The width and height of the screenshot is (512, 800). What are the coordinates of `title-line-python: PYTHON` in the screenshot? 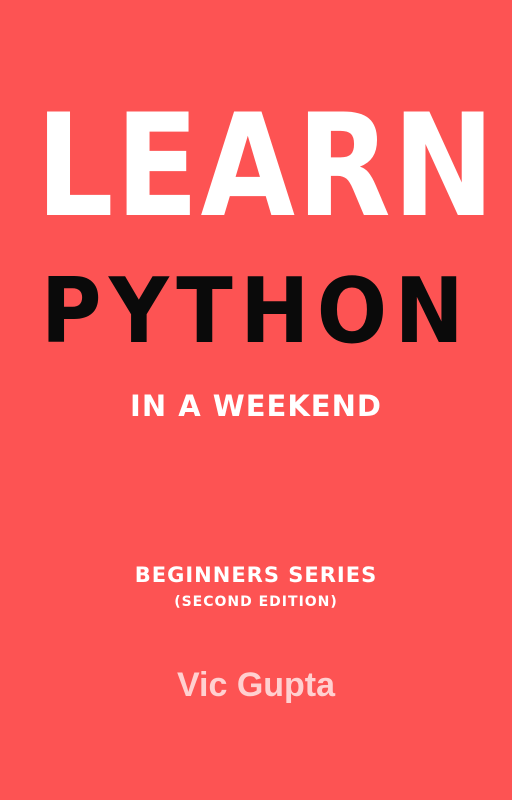 It's located at (256, 311).